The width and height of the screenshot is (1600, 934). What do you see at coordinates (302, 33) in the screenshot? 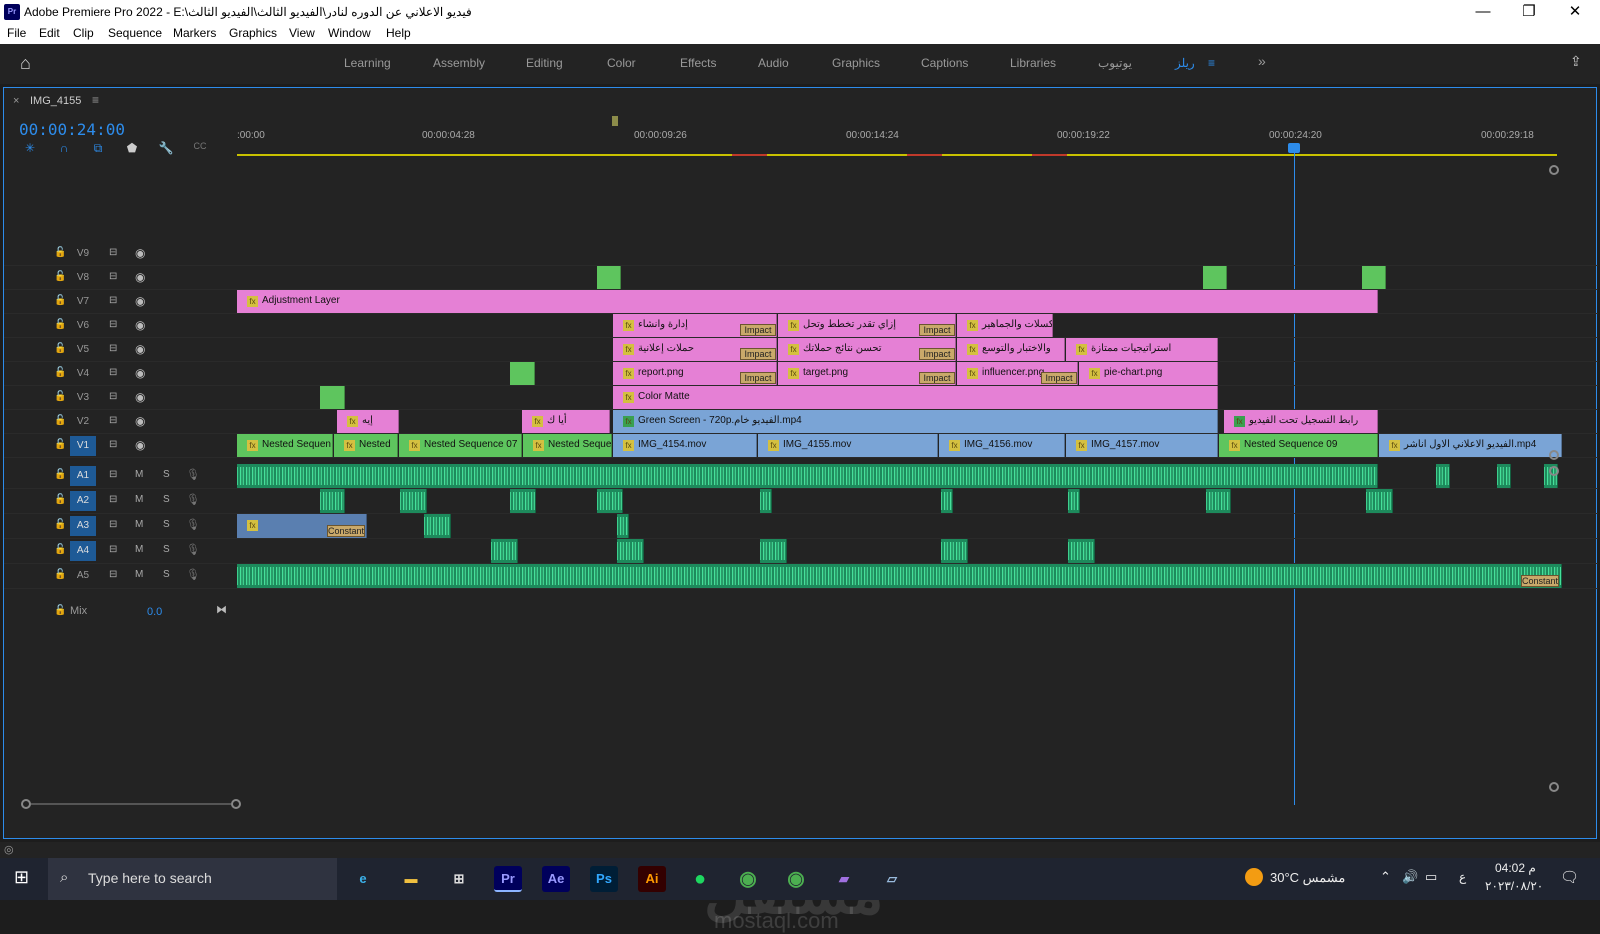
I see `menu-view: View` at bounding box center [302, 33].